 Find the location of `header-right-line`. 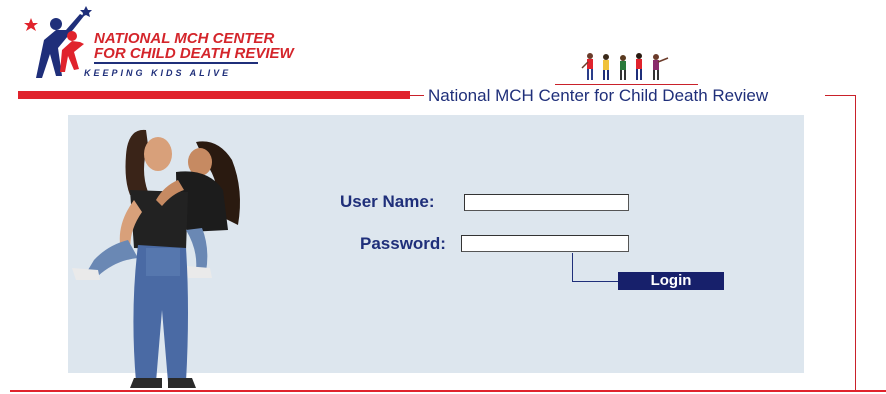

header-right-line is located at coordinates (840, 95).